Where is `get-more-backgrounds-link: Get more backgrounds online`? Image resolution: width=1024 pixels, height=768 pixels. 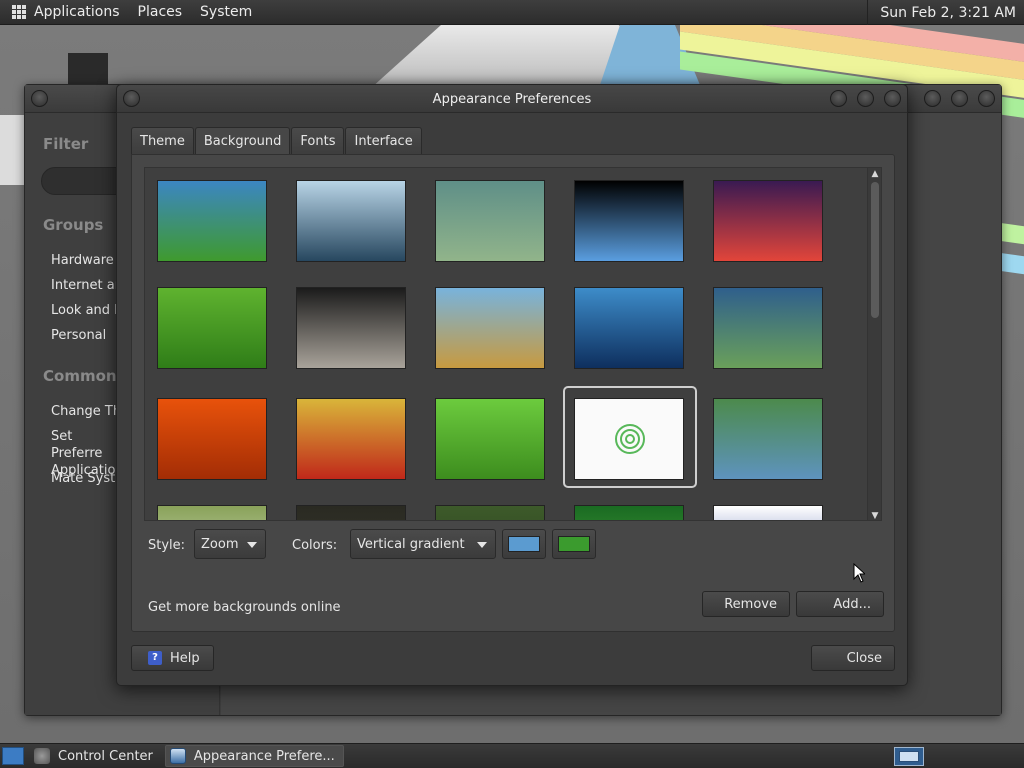
get-more-backgrounds-link: Get more backgrounds online is located at coordinates (244, 607).